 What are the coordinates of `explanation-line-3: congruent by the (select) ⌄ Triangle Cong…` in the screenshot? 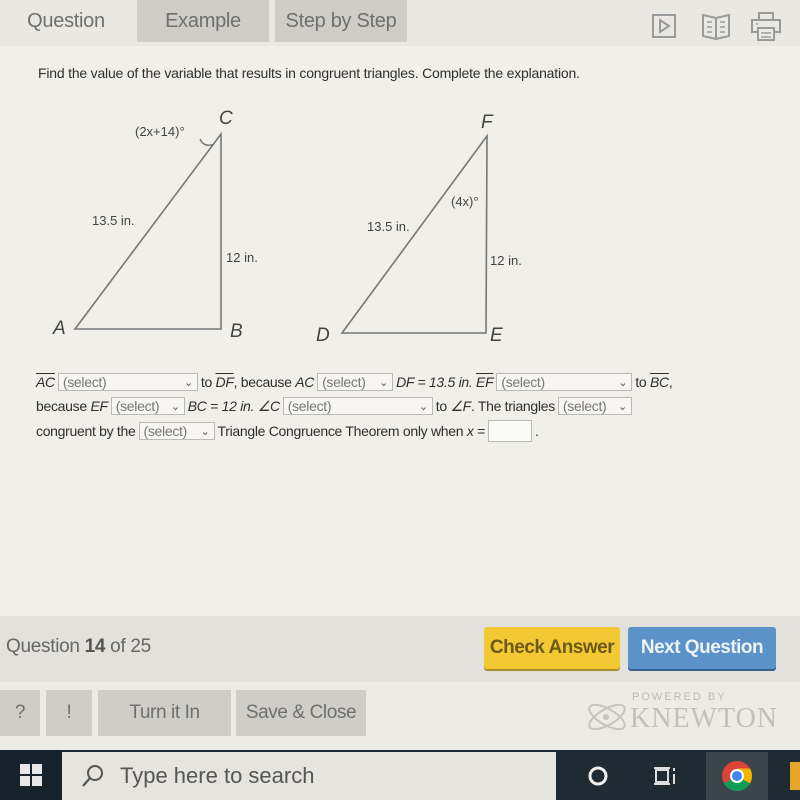 It's located at (287, 431).